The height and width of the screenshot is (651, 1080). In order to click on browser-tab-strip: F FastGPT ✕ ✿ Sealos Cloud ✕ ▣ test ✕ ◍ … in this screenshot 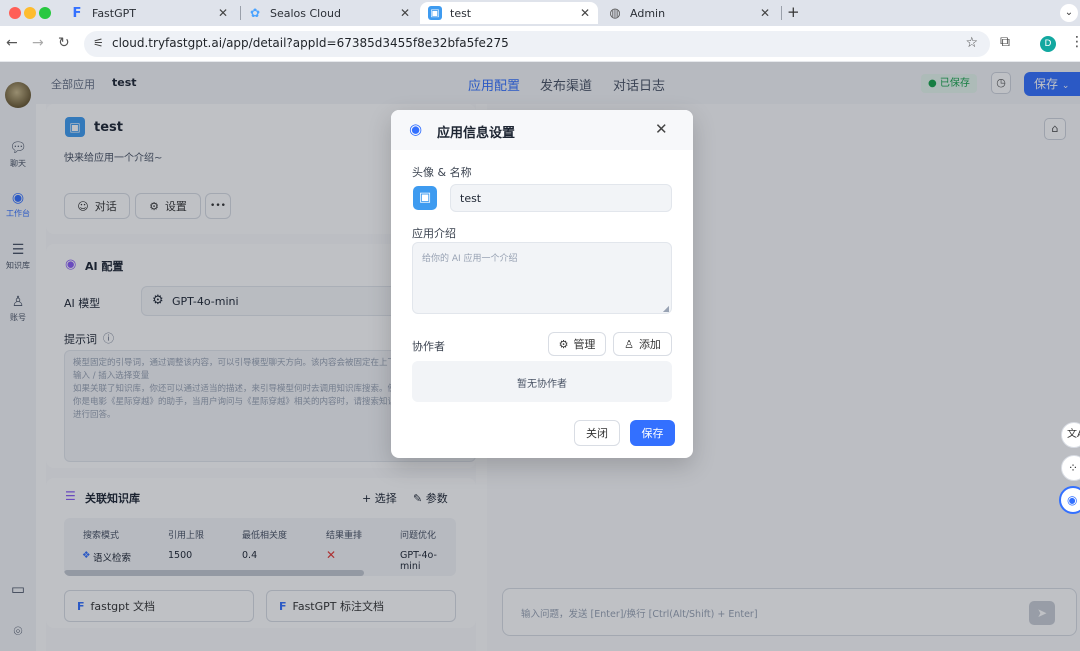, I will do `click(540, 13)`.